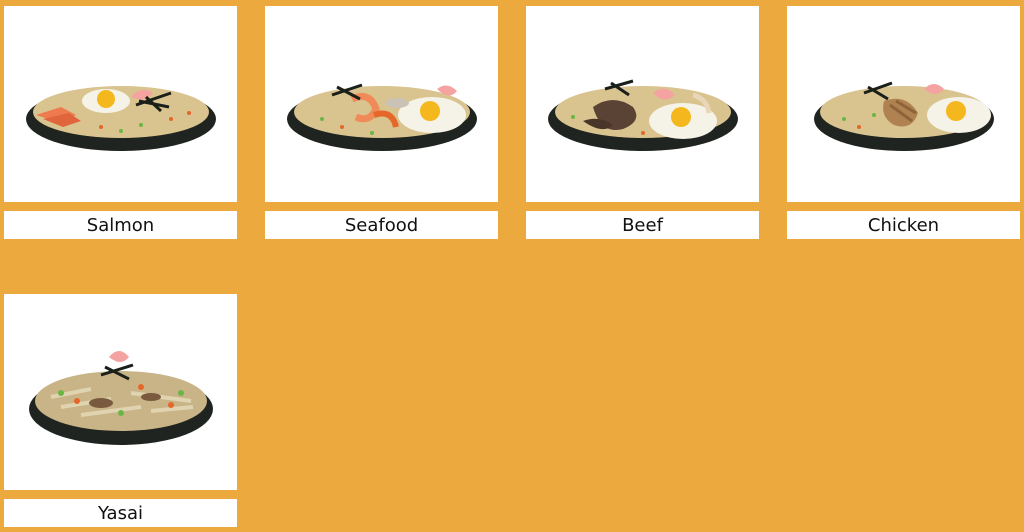  What do you see at coordinates (120, 398) in the screenshot?
I see `vegetable-fried-rice-plate-icon` at bounding box center [120, 398].